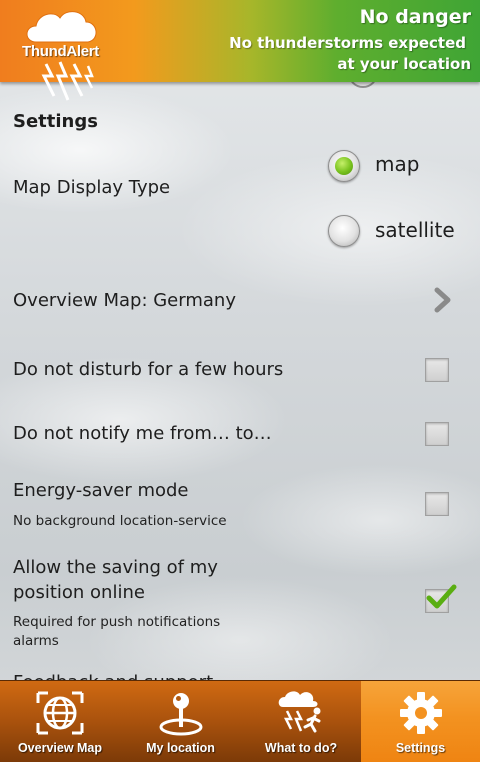 Image resolution: width=480 pixels, height=762 pixels. I want to click on nav-what-to-do: What to do?, so click(301, 721).